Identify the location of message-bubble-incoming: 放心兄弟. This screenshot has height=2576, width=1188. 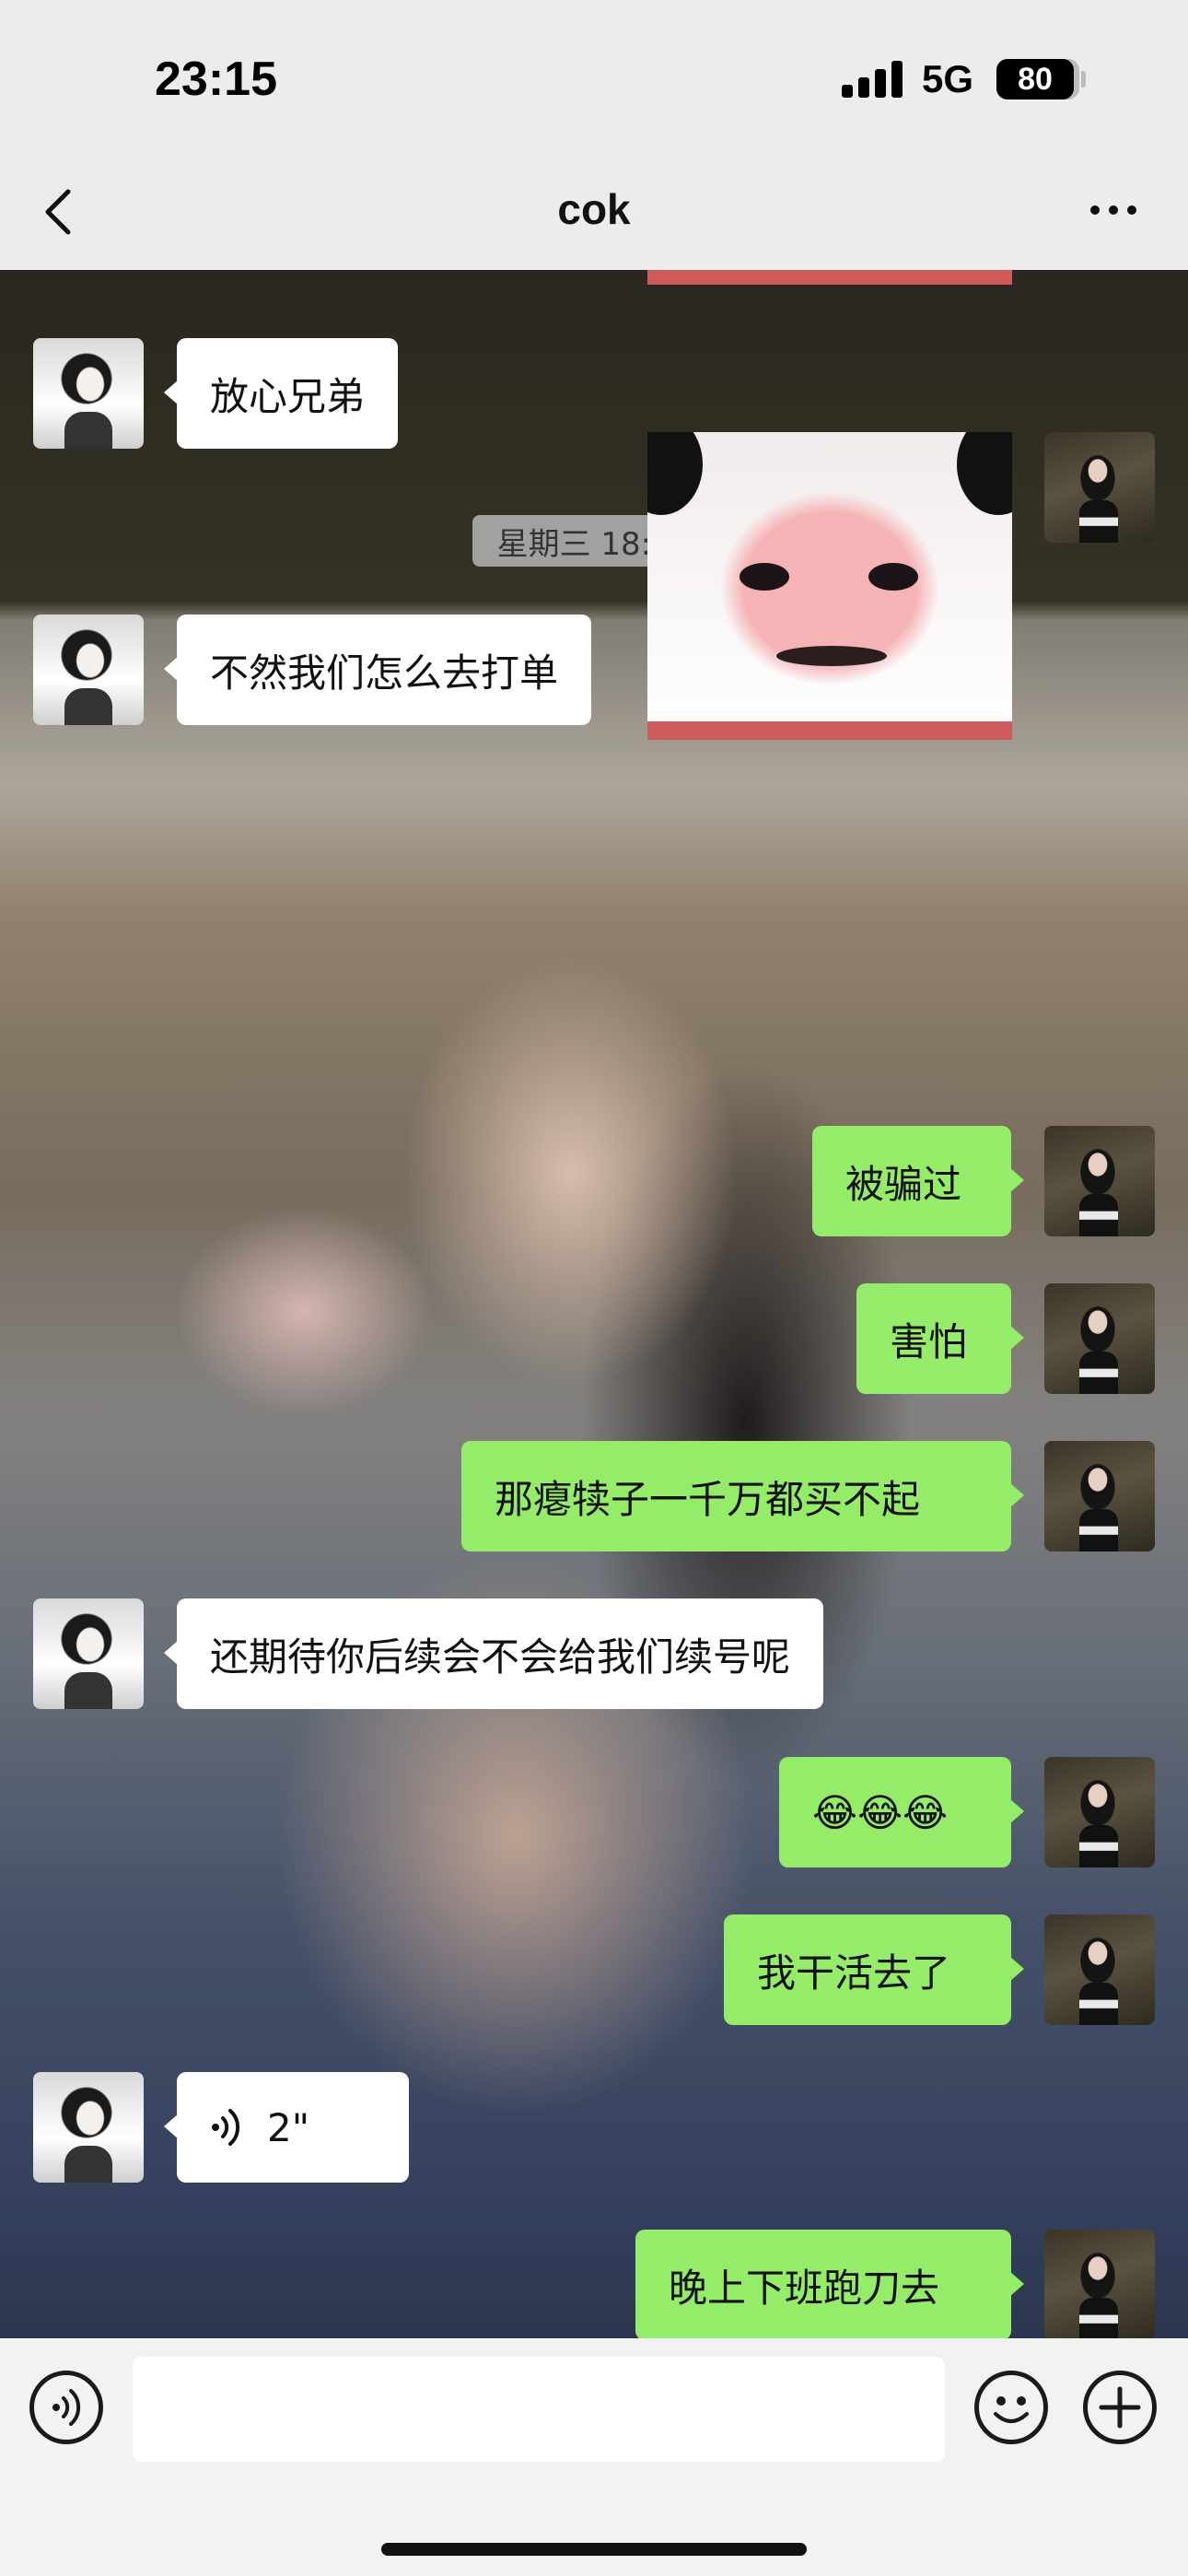
(281, 393).